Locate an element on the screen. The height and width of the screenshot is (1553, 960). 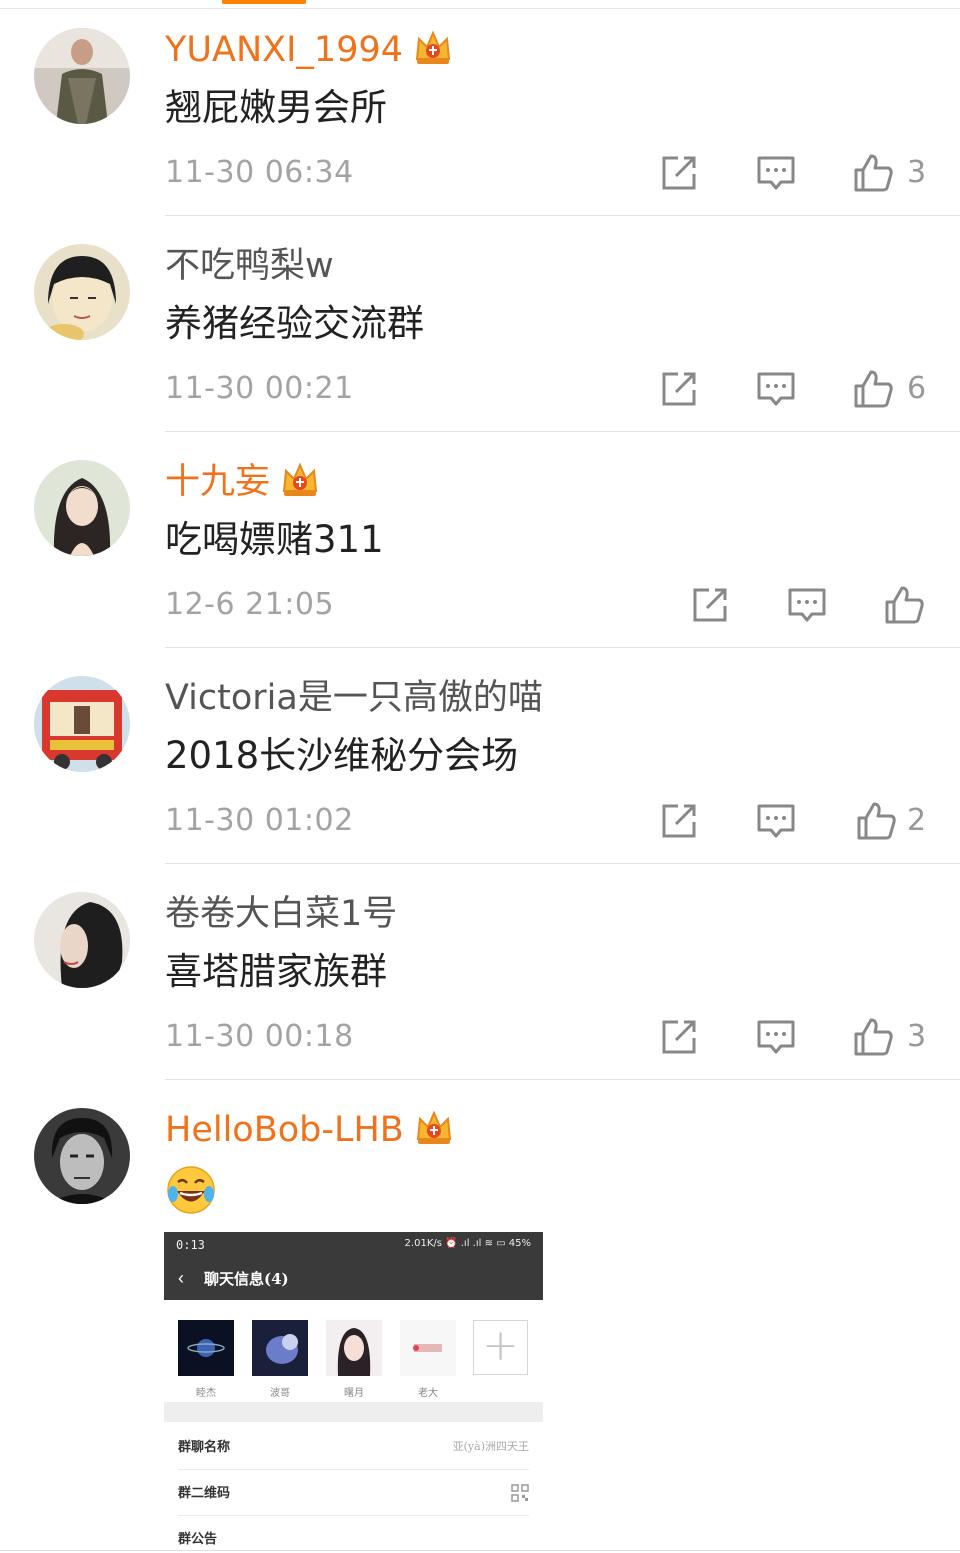
comment-time: 11-30 06:34 is located at coordinates (259, 172).